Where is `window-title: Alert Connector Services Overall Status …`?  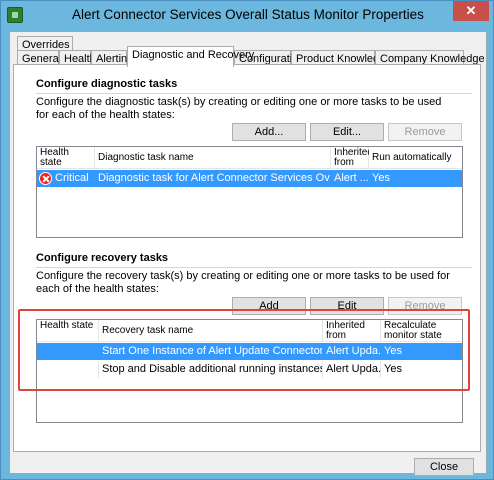 window-title: Alert Connector Services Overall Status … is located at coordinates (248, 14).